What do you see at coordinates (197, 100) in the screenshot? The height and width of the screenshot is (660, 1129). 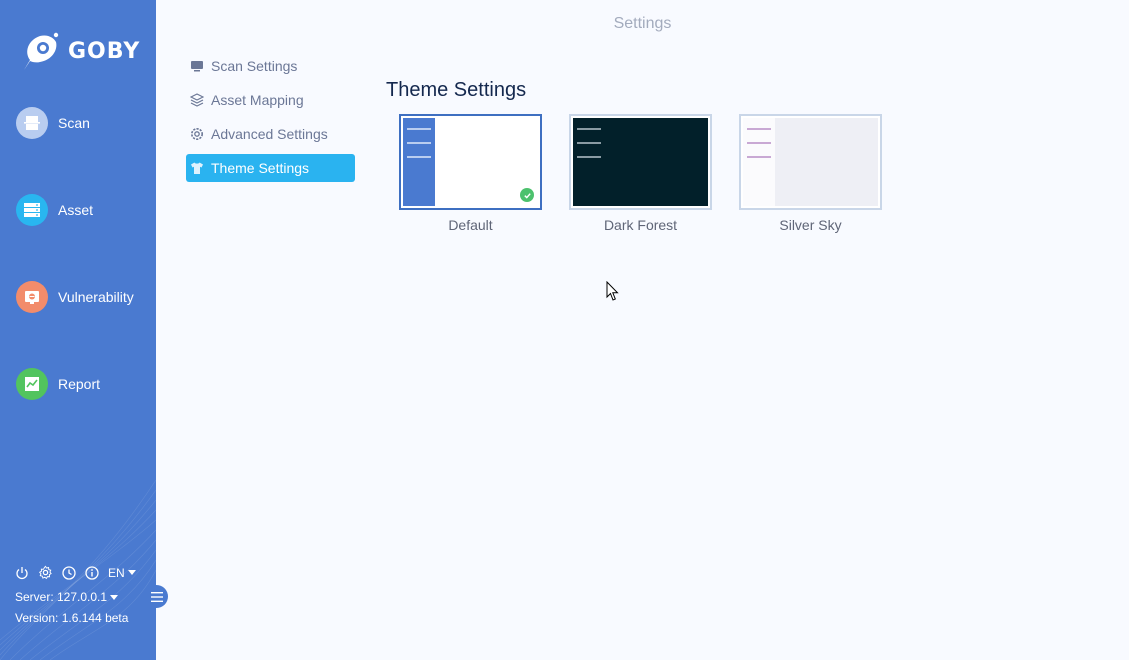 I see `layers-icon` at bounding box center [197, 100].